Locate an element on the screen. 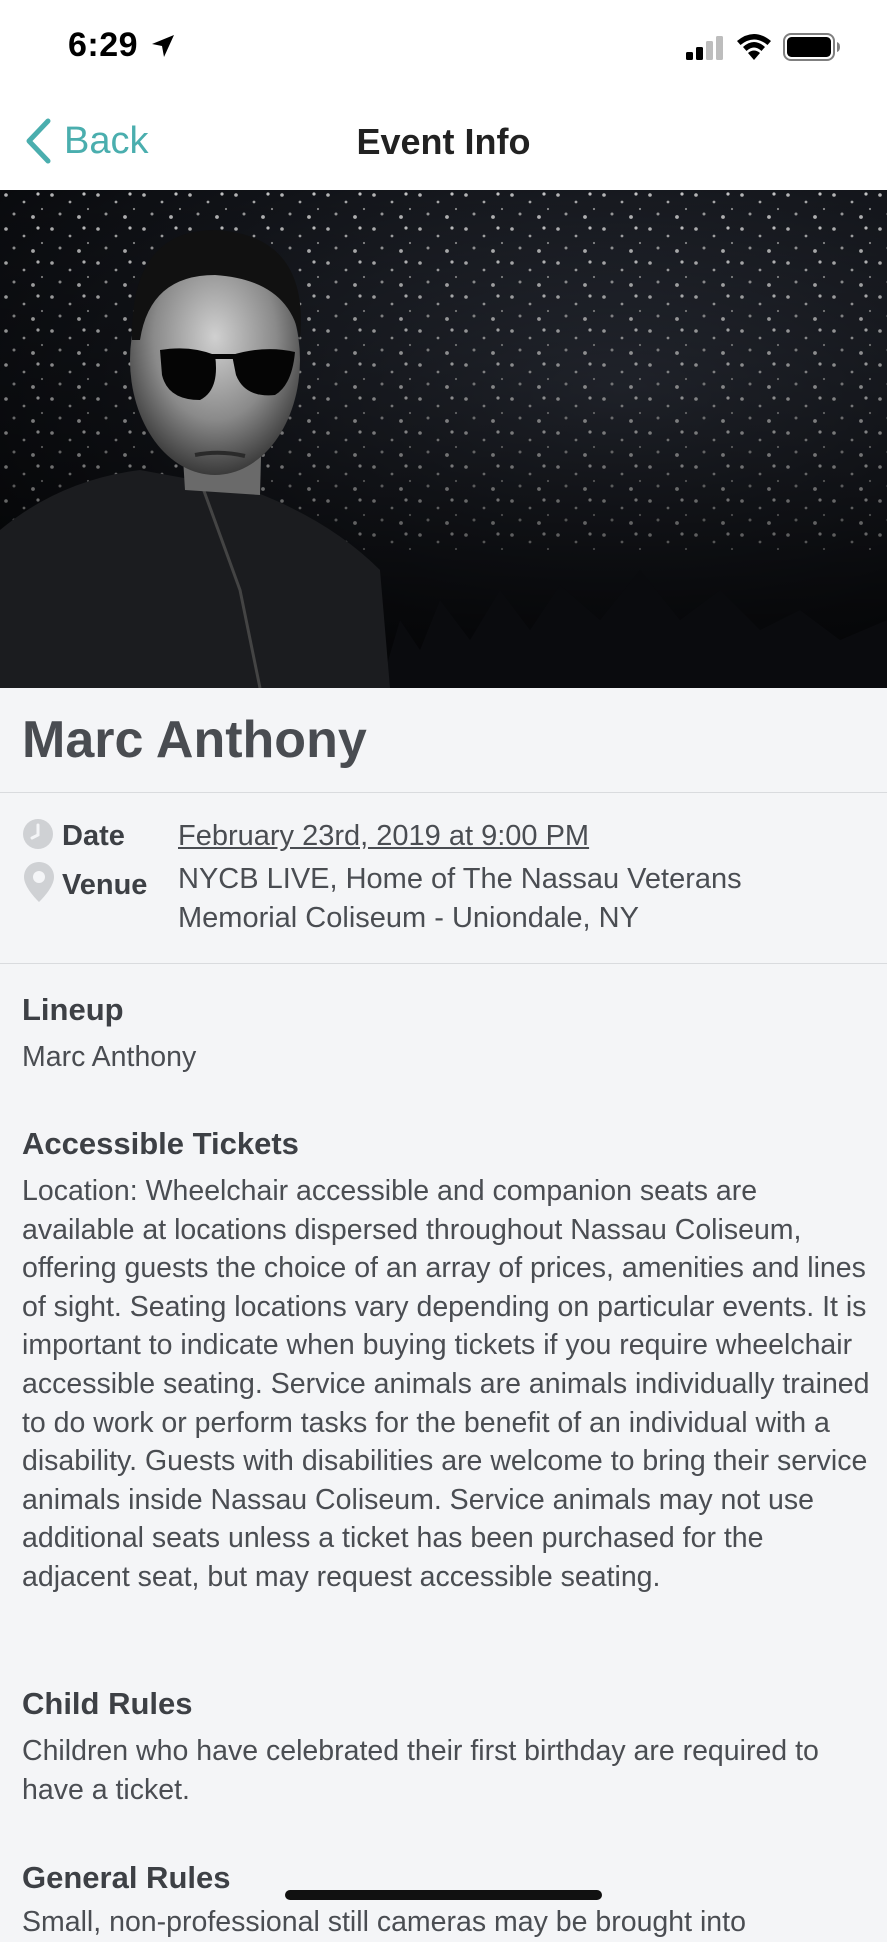  navigation-bar: Back Event Info is located at coordinates (443, 143).